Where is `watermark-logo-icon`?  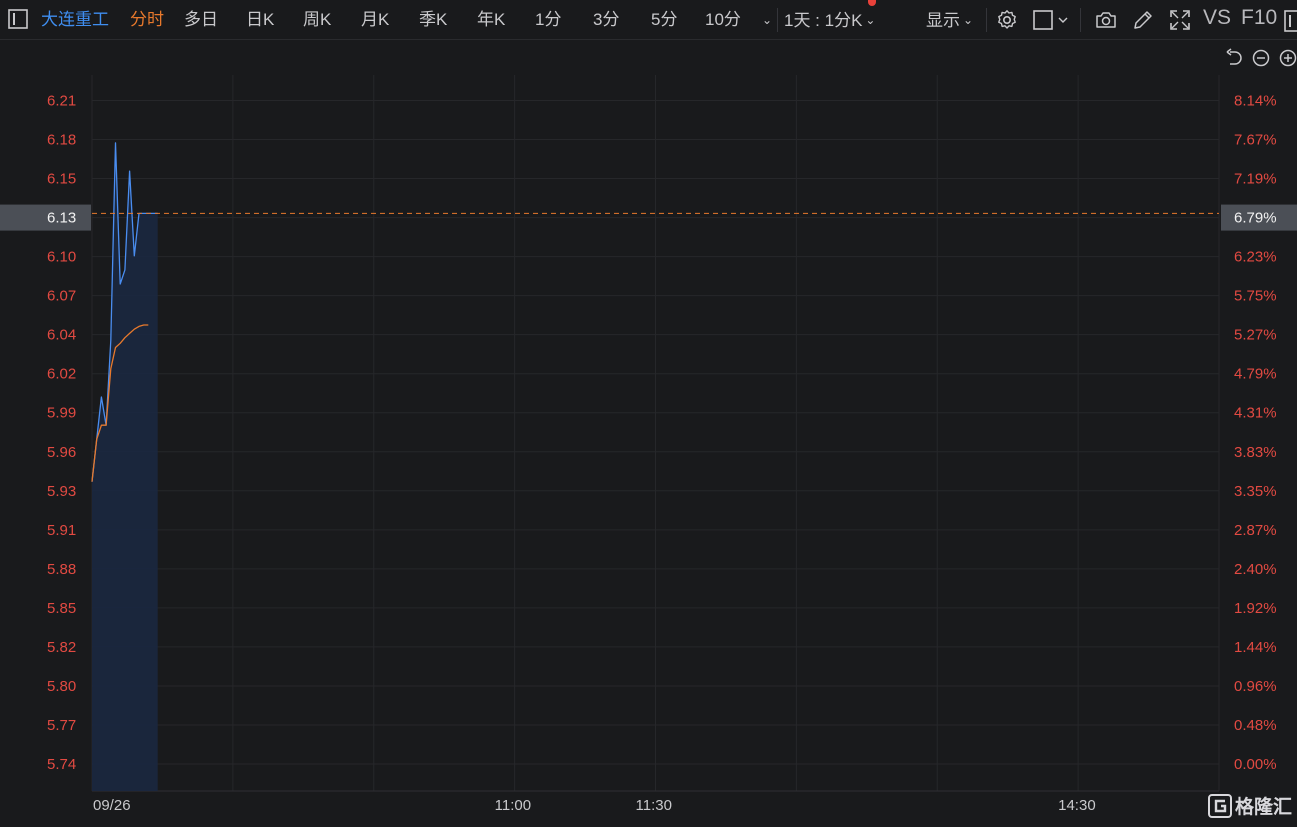 watermark-logo-icon is located at coordinates (1220, 806).